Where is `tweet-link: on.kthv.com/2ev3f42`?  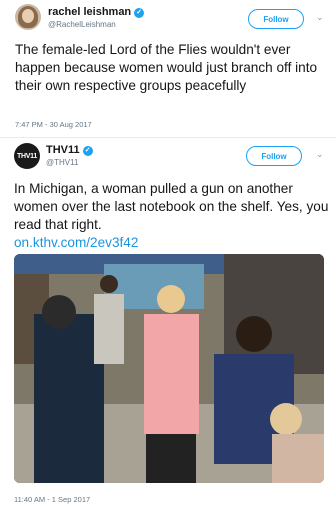
tweet-link: on.kthv.com/2ev3f42 is located at coordinates (76, 242).